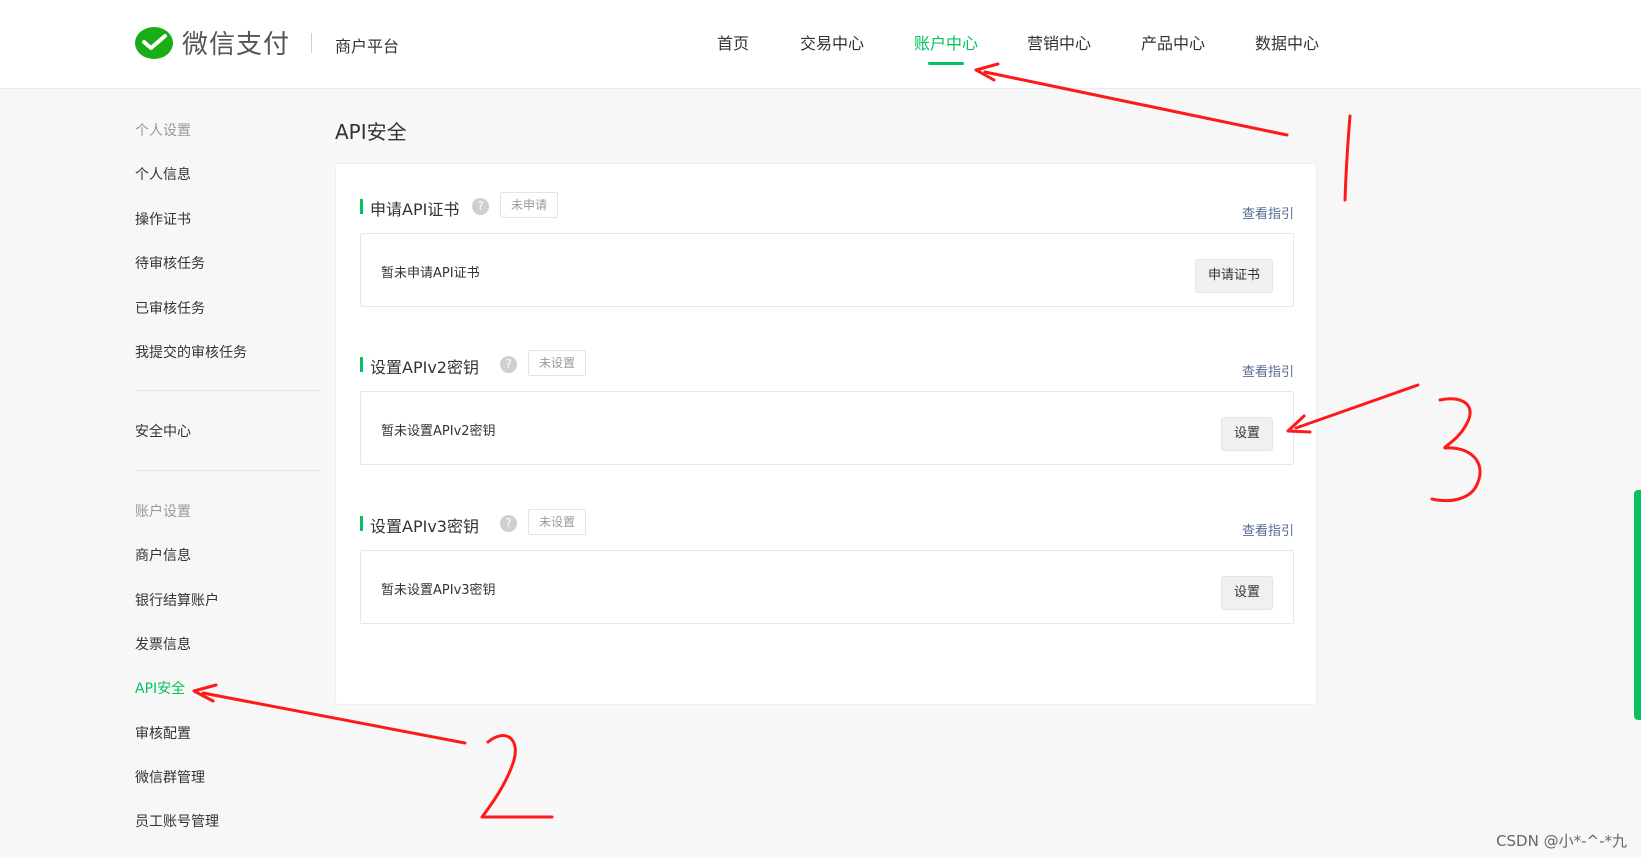 This screenshot has width=1641, height=858. I want to click on arrow-2-head, so click(205, 693).